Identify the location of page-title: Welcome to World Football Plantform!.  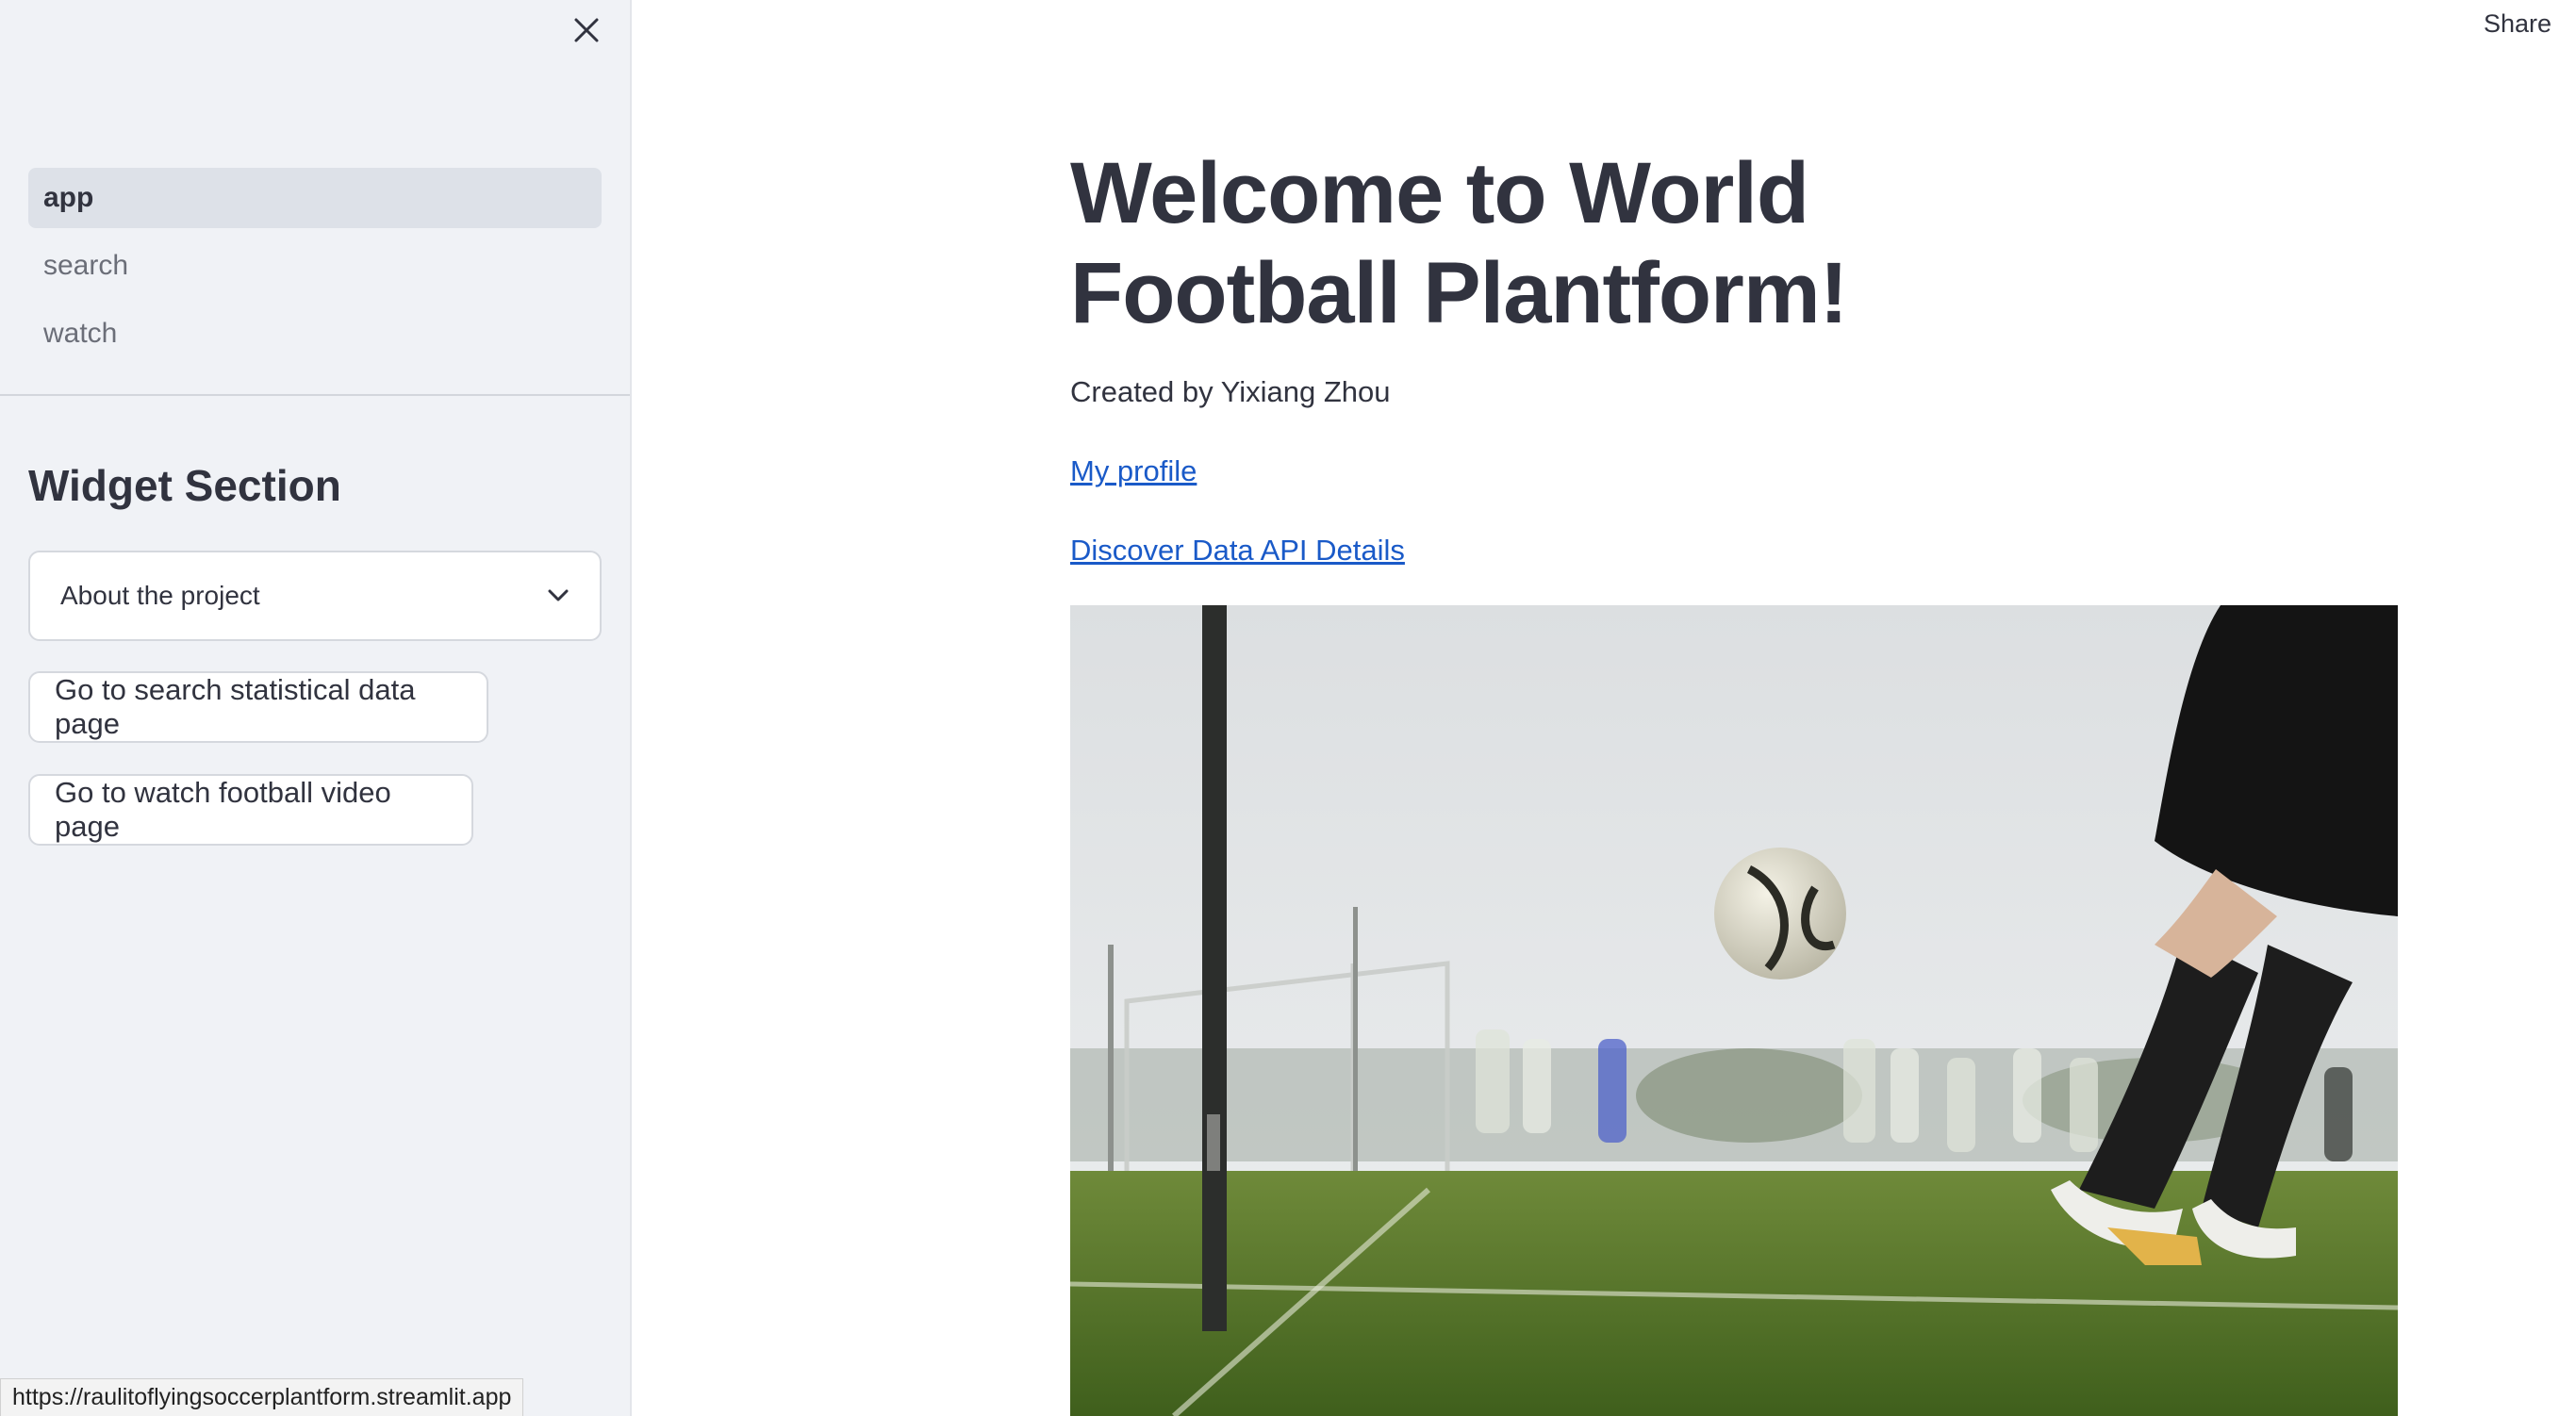
(1459, 243).